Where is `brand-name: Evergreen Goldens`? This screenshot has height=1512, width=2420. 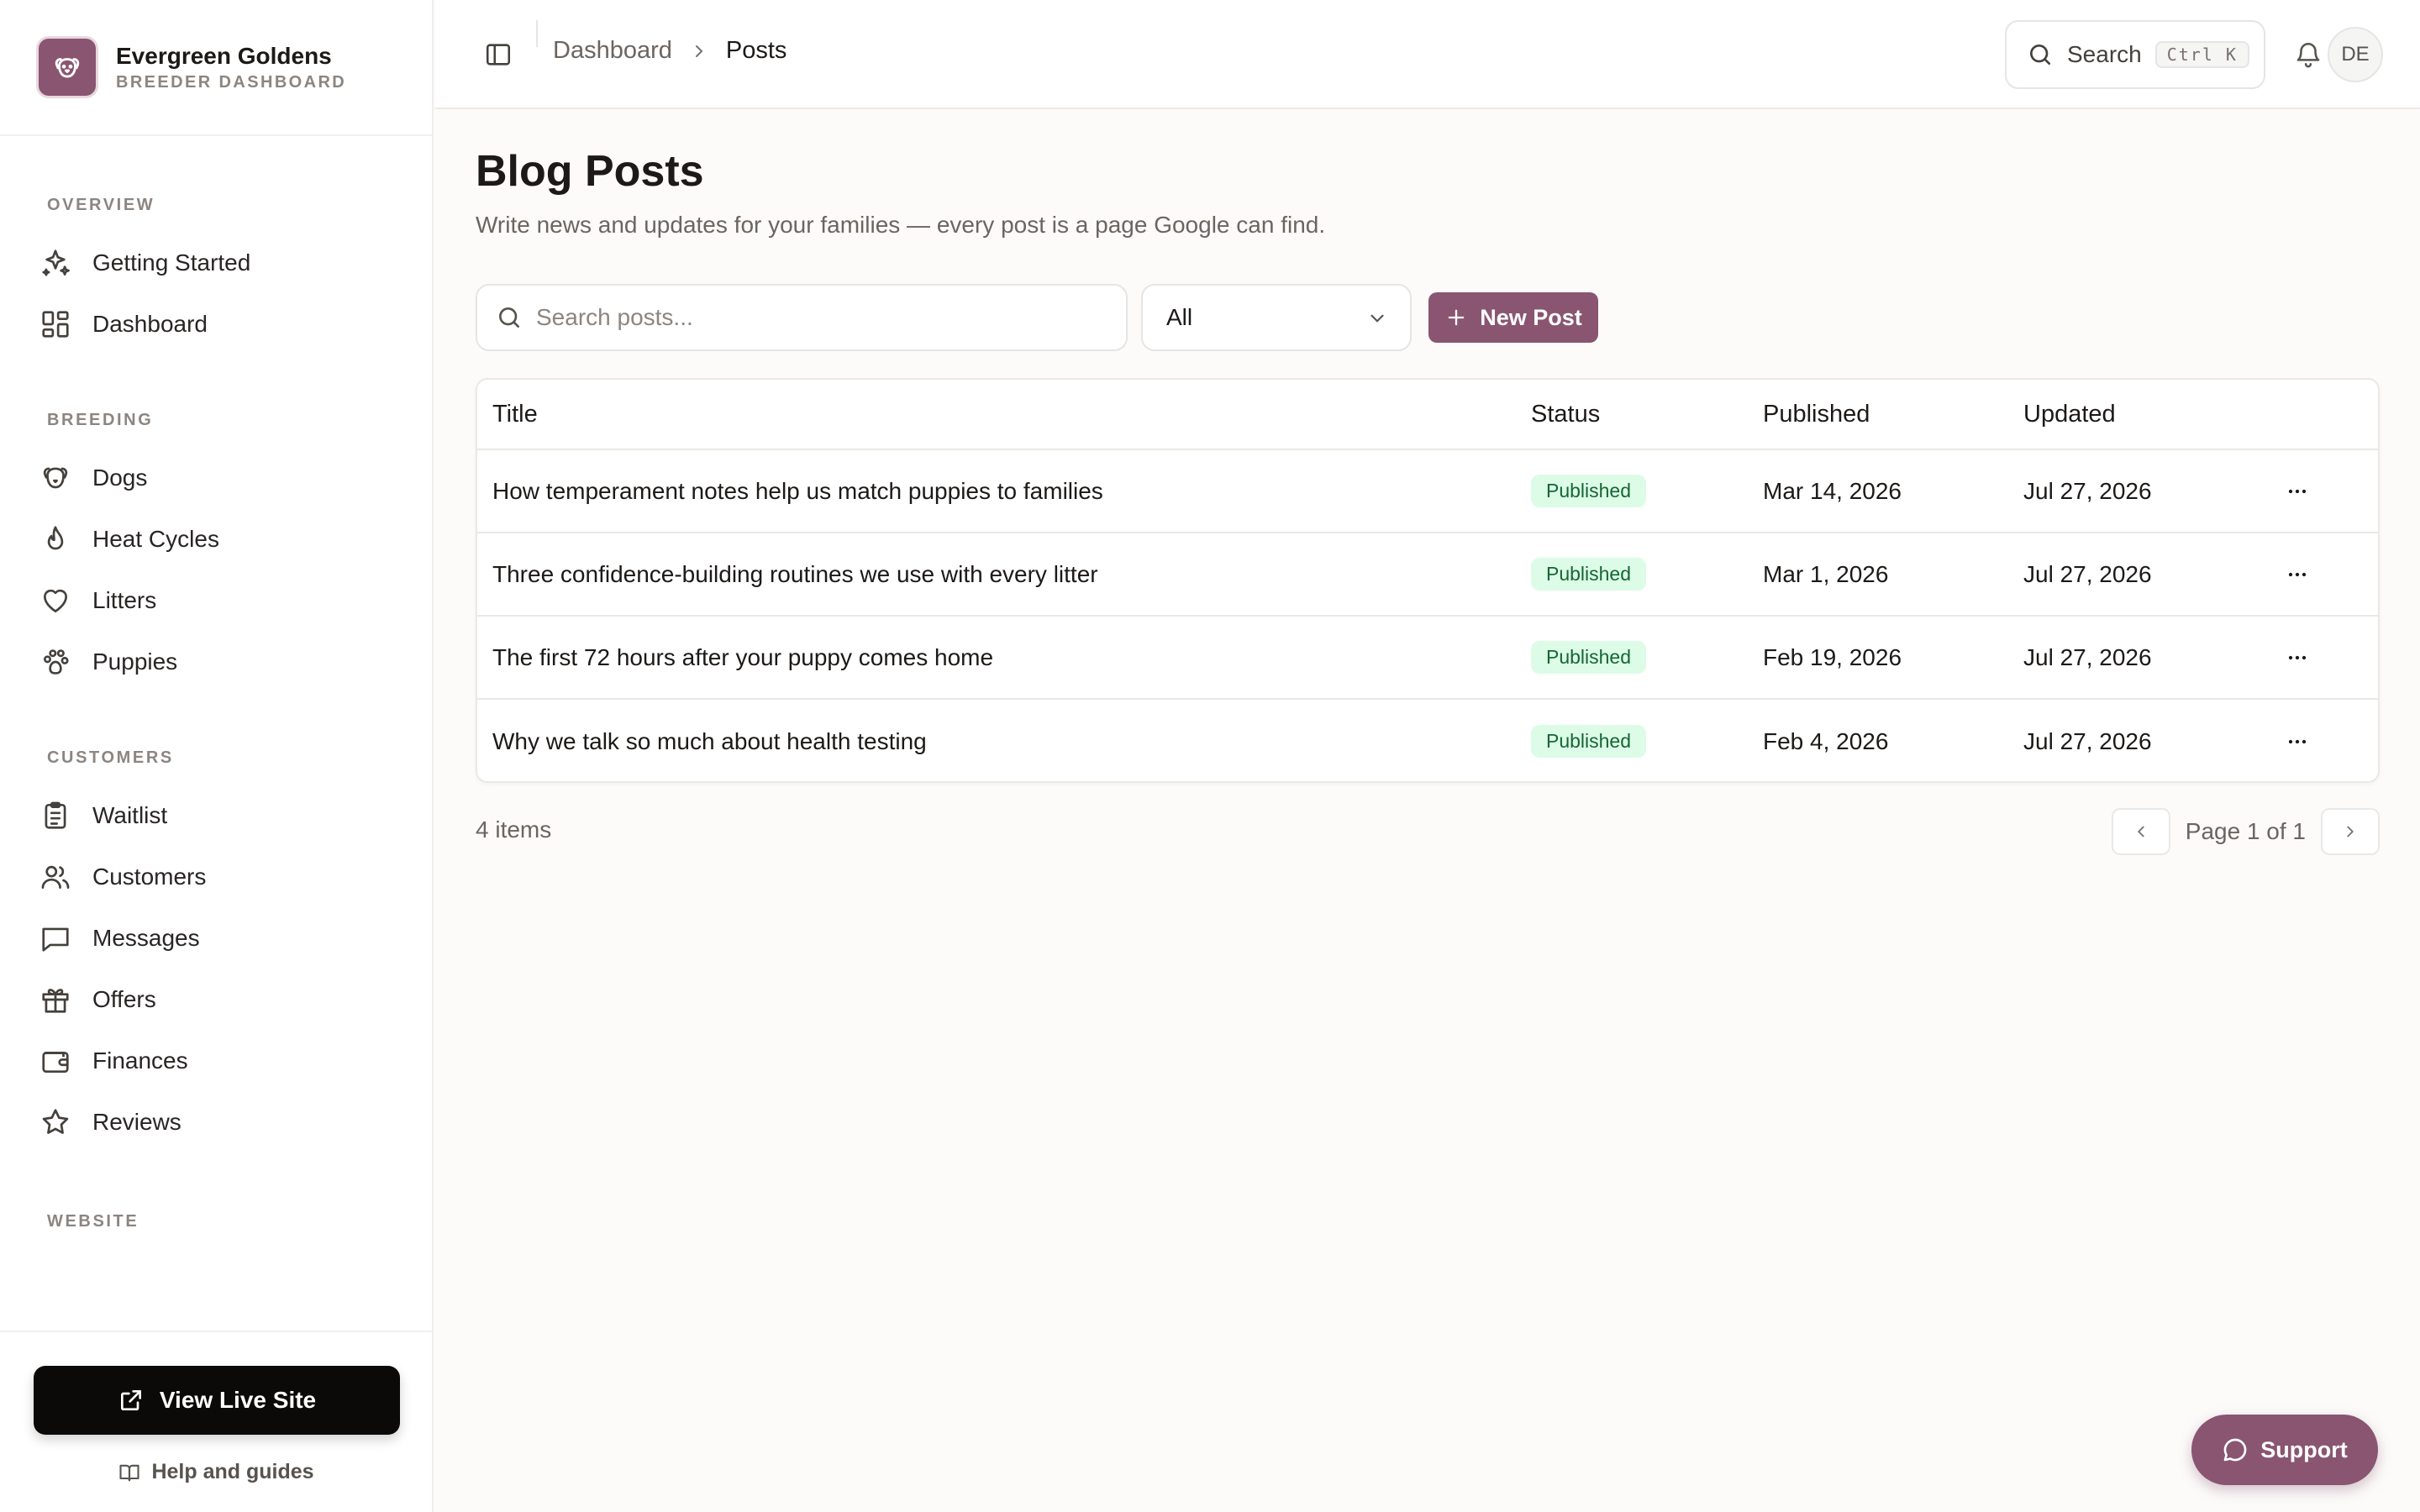 brand-name: Evergreen Goldens is located at coordinates (224, 56).